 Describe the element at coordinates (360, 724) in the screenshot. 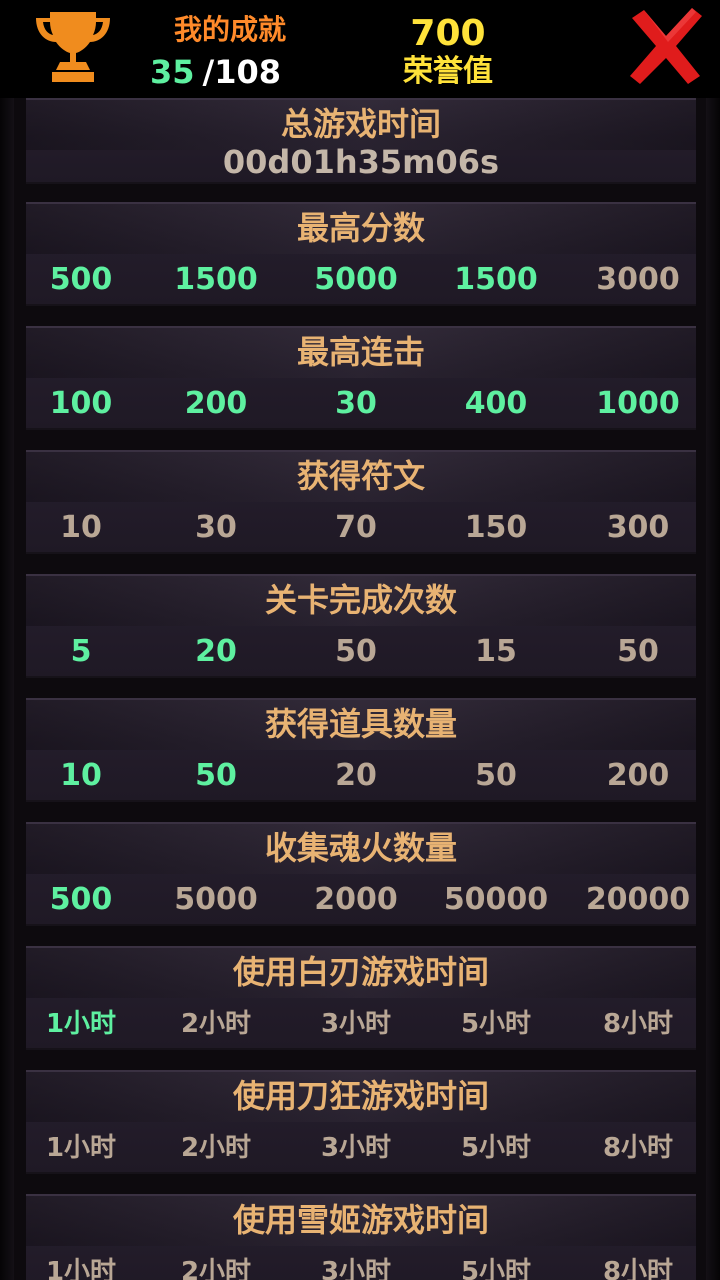

I see `achievement-title: 获得道具数量` at that location.